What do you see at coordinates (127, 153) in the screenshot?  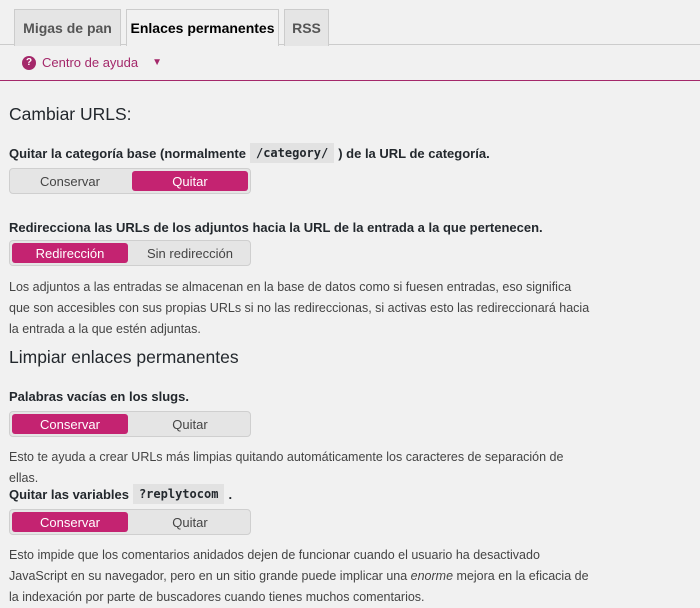 I see `category-label-pre: Quitar la categoría base (normalmente` at bounding box center [127, 153].